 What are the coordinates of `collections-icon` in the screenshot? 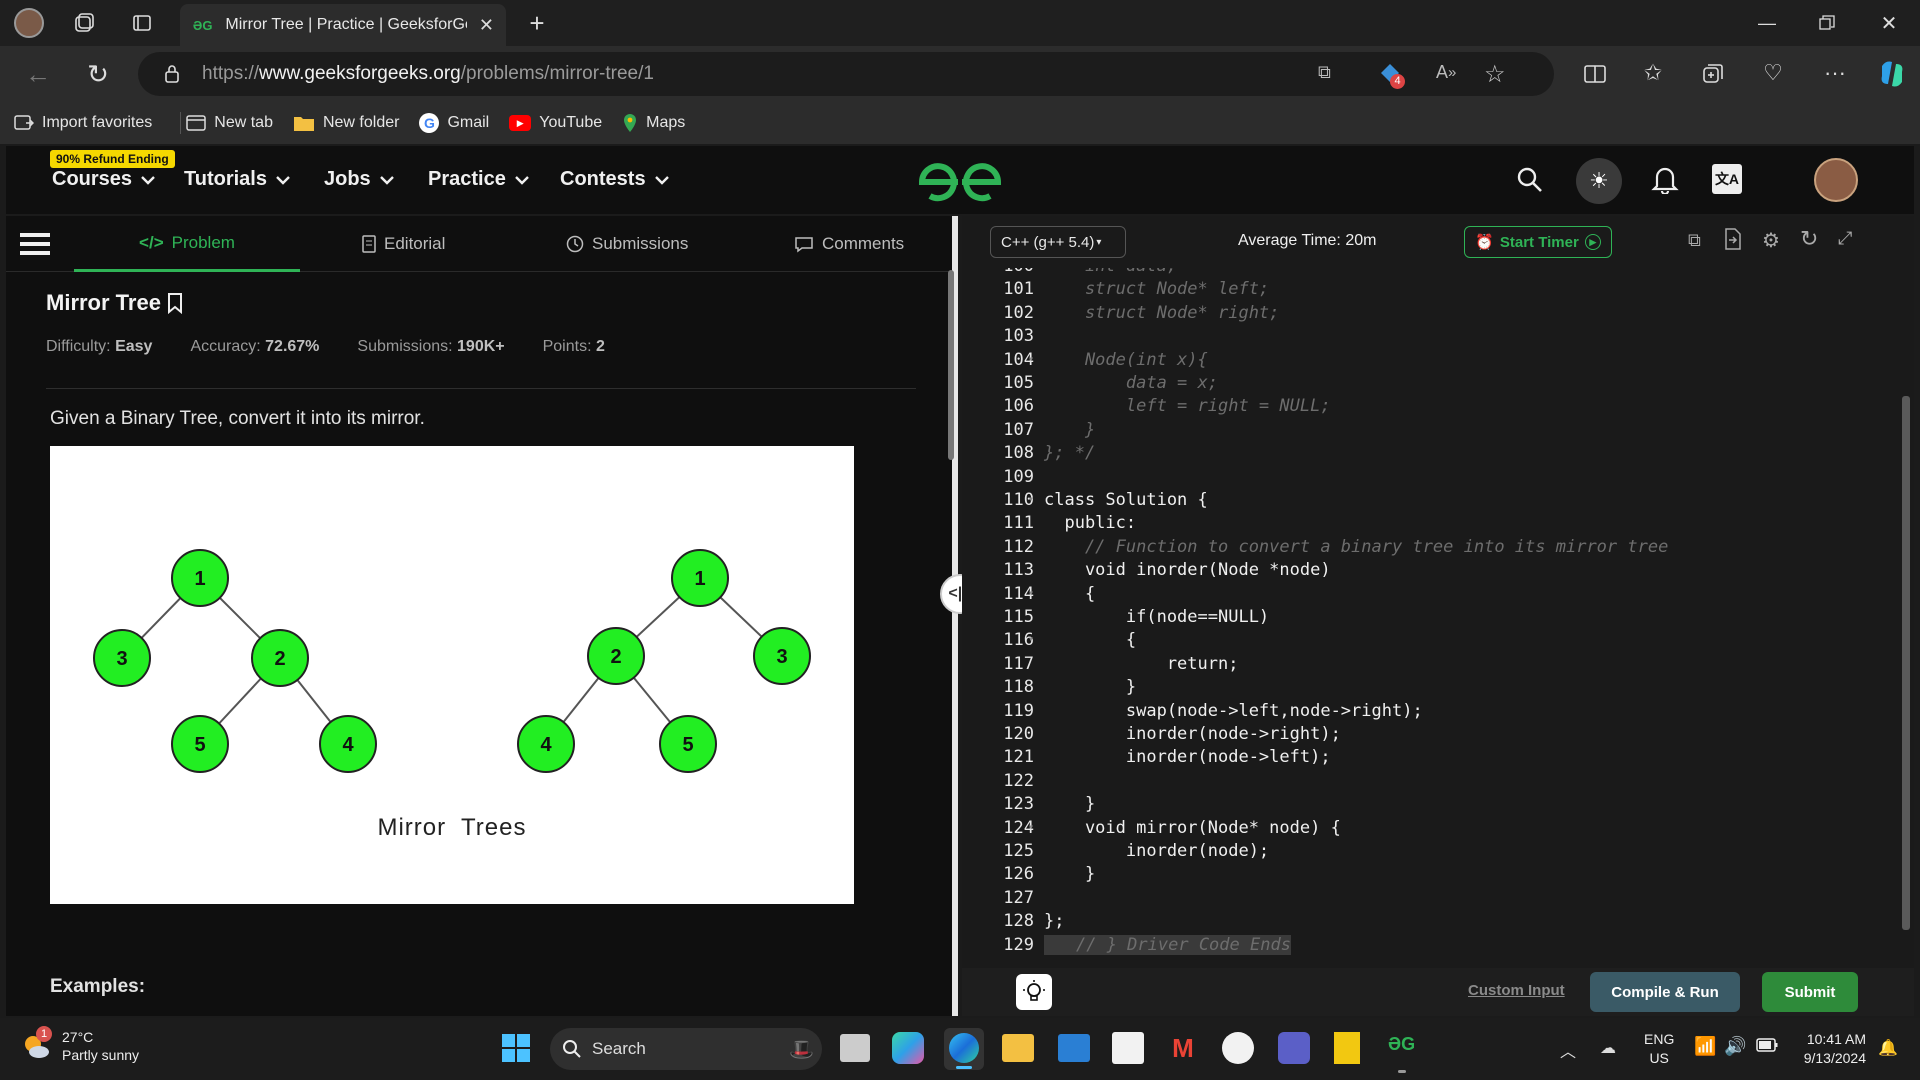 It's located at (1713, 74).